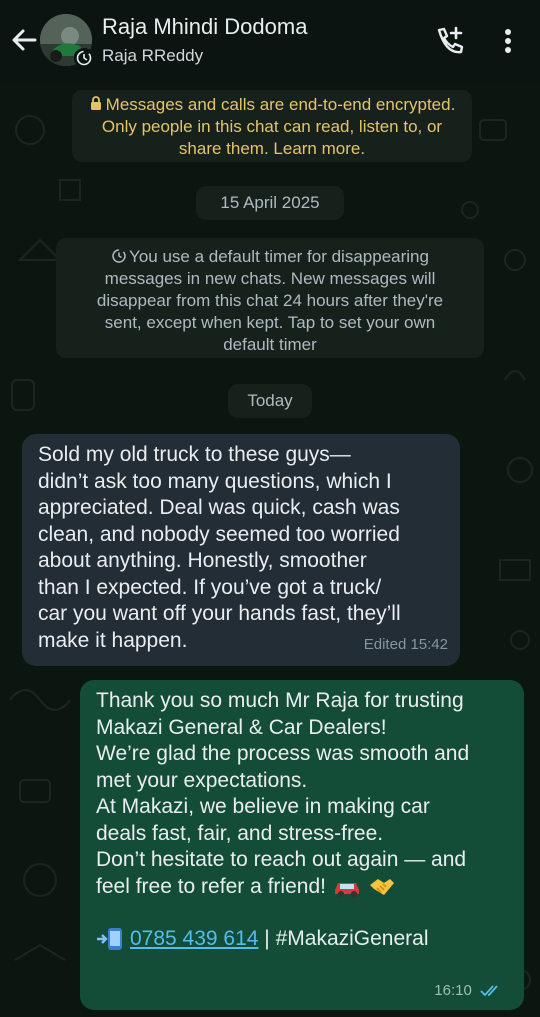  I want to click on more-options-button, so click(508, 41).